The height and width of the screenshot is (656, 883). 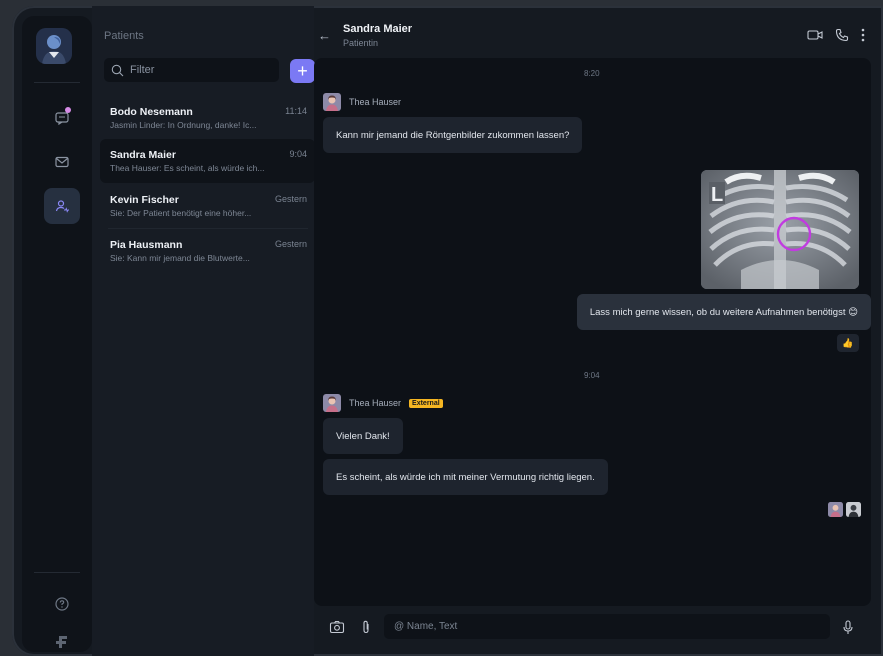 I want to click on reaction-badge: 👍, so click(x=848, y=343).